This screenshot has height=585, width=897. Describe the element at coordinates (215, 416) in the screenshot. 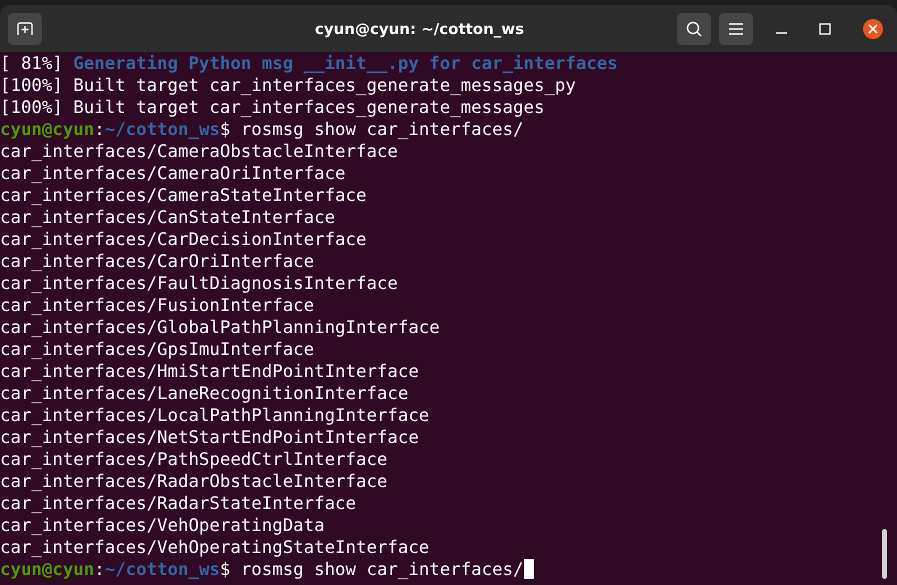

I see `terminal-line: car_interfaces/LocalPathPlanningInterface` at that location.